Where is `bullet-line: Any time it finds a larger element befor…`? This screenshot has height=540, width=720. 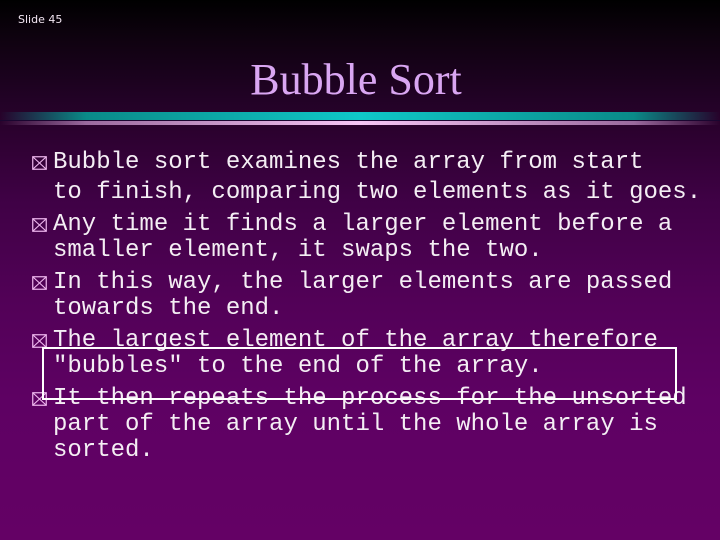 bullet-line: Any time it finds a larger element befor… is located at coordinates (363, 224).